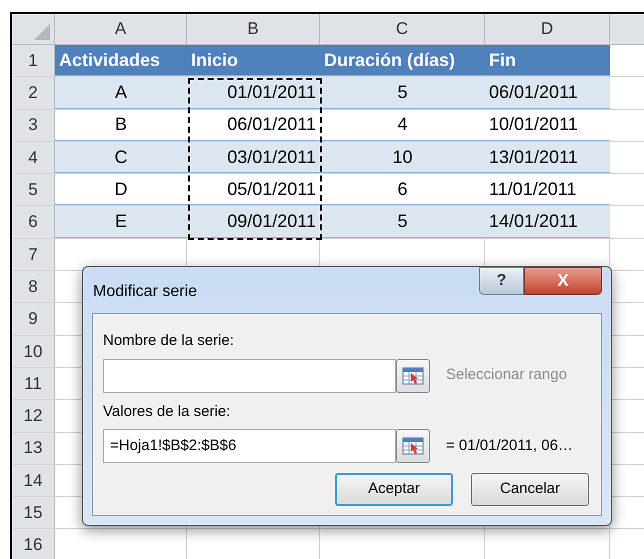 The width and height of the screenshot is (644, 559). Describe the element at coordinates (402, 124) in the screenshot. I see `table-cell-text: 4` at that location.